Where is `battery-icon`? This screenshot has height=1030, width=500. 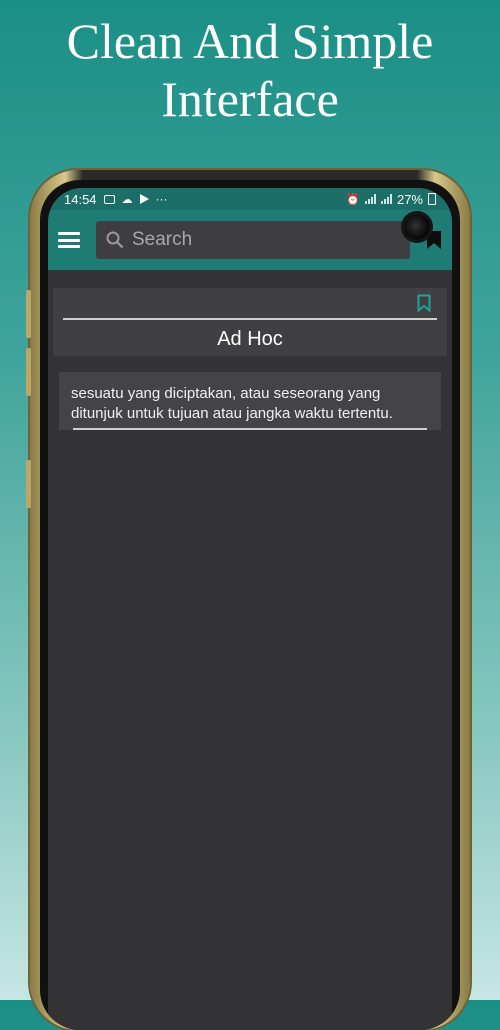 battery-icon is located at coordinates (432, 199).